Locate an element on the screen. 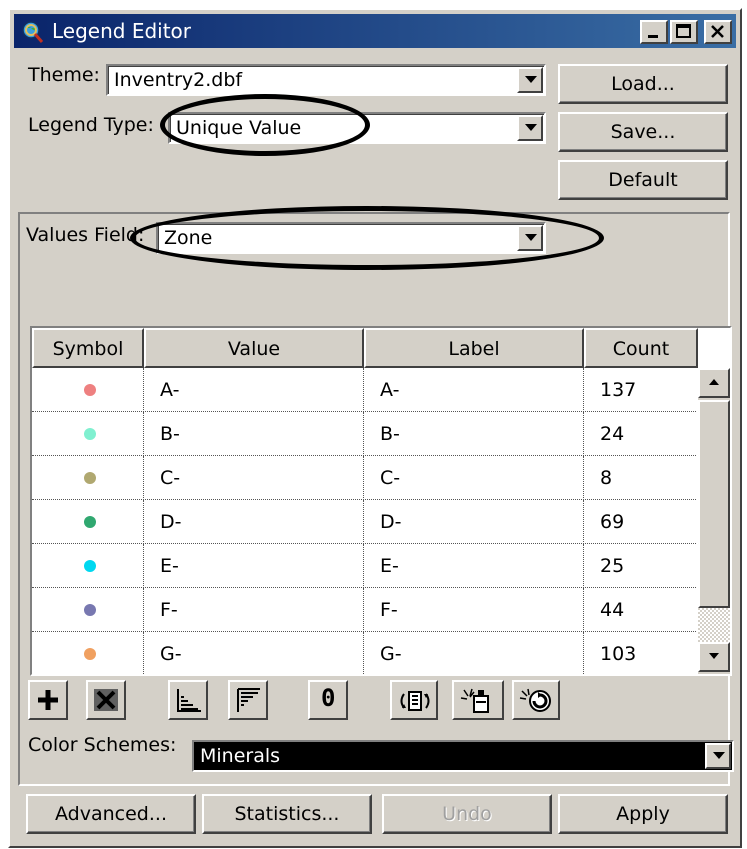  reset-button is located at coordinates (536, 700).